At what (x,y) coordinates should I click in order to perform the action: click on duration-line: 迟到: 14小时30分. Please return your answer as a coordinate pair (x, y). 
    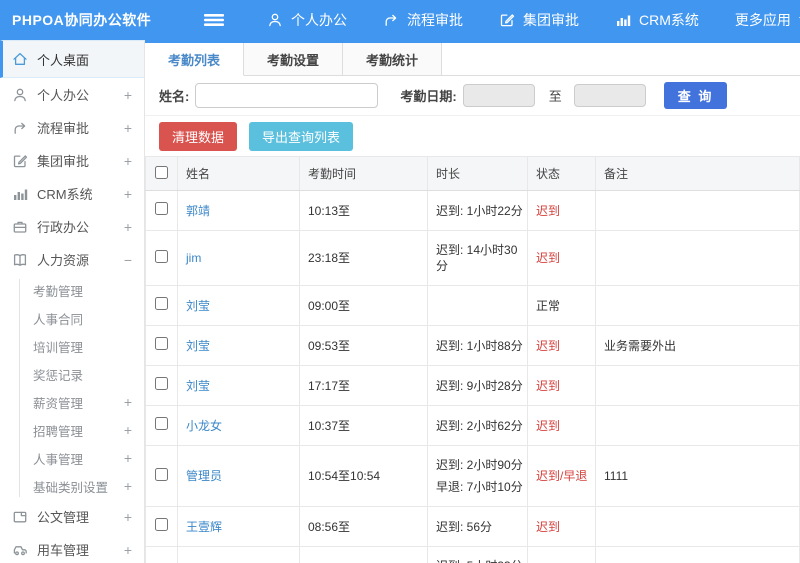
    Looking at the image, I should click on (477, 258).